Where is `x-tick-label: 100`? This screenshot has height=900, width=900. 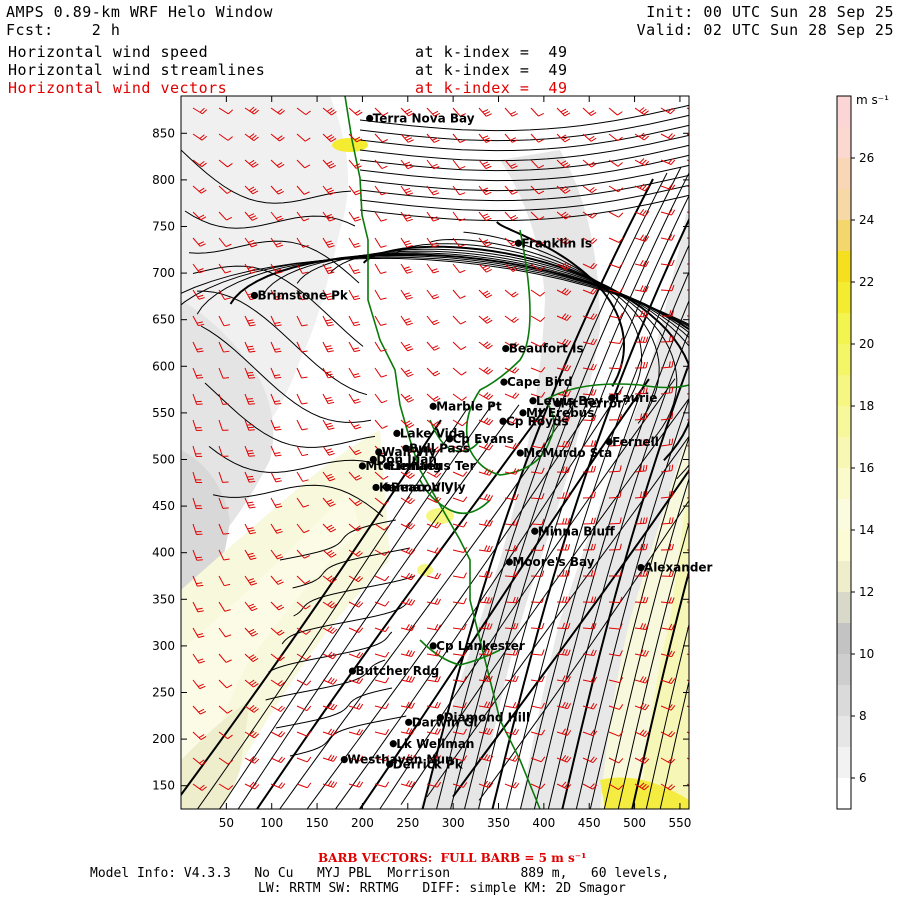 x-tick-label: 100 is located at coordinates (271, 823).